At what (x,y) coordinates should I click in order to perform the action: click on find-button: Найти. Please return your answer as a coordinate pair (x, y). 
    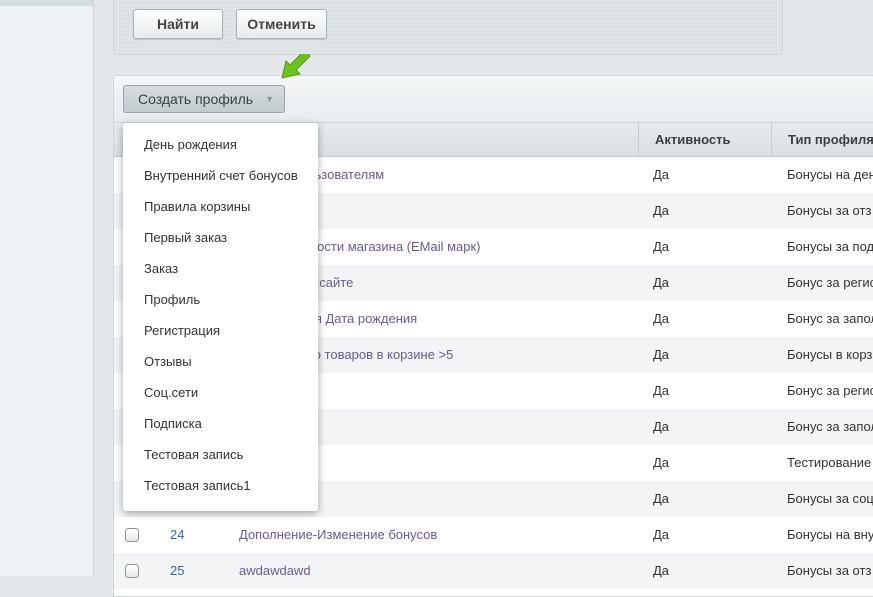
    Looking at the image, I should click on (178, 24).